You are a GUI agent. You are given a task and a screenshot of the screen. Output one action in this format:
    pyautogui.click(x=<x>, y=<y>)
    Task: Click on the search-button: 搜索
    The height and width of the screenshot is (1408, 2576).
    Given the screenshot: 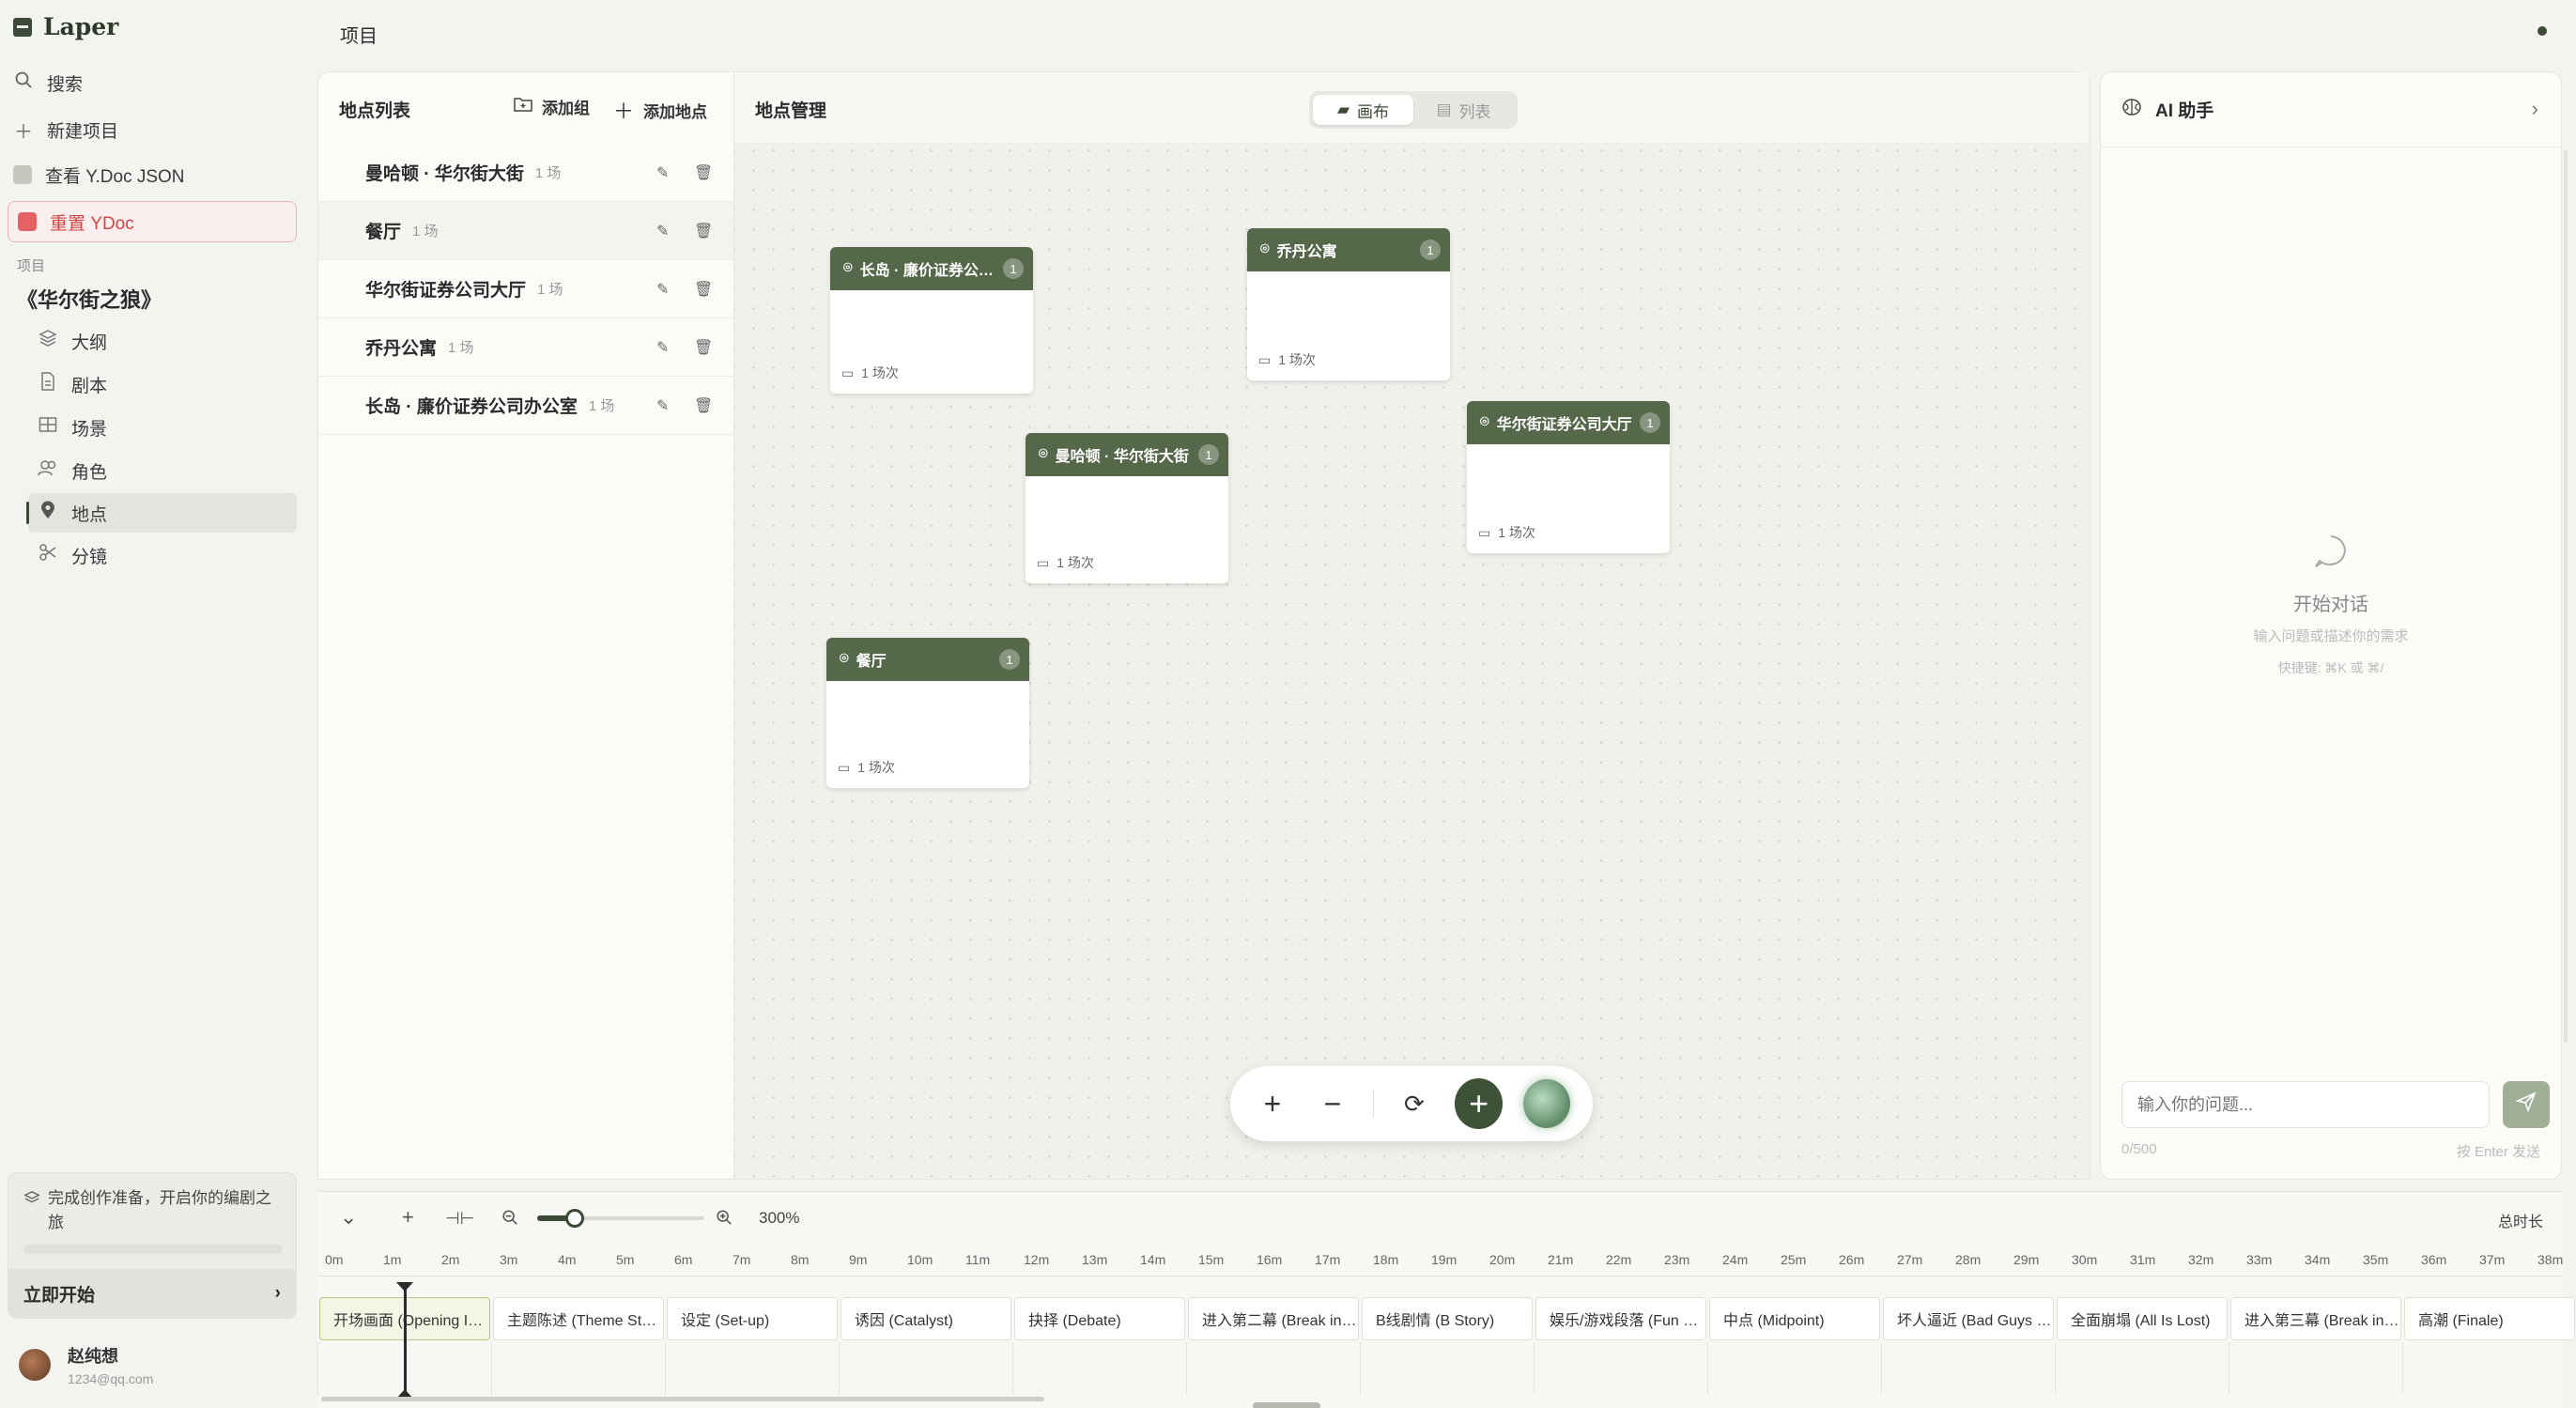 What is the action you would take?
    pyautogui.click(x=48, y=82)
    